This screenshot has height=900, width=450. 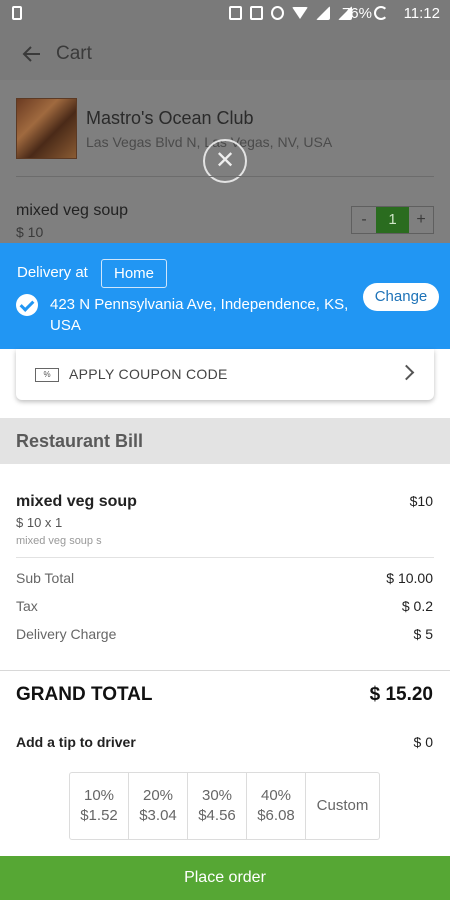 I want to click on bill-item-description: mixed veg soup s, so click(x=59, y=541).